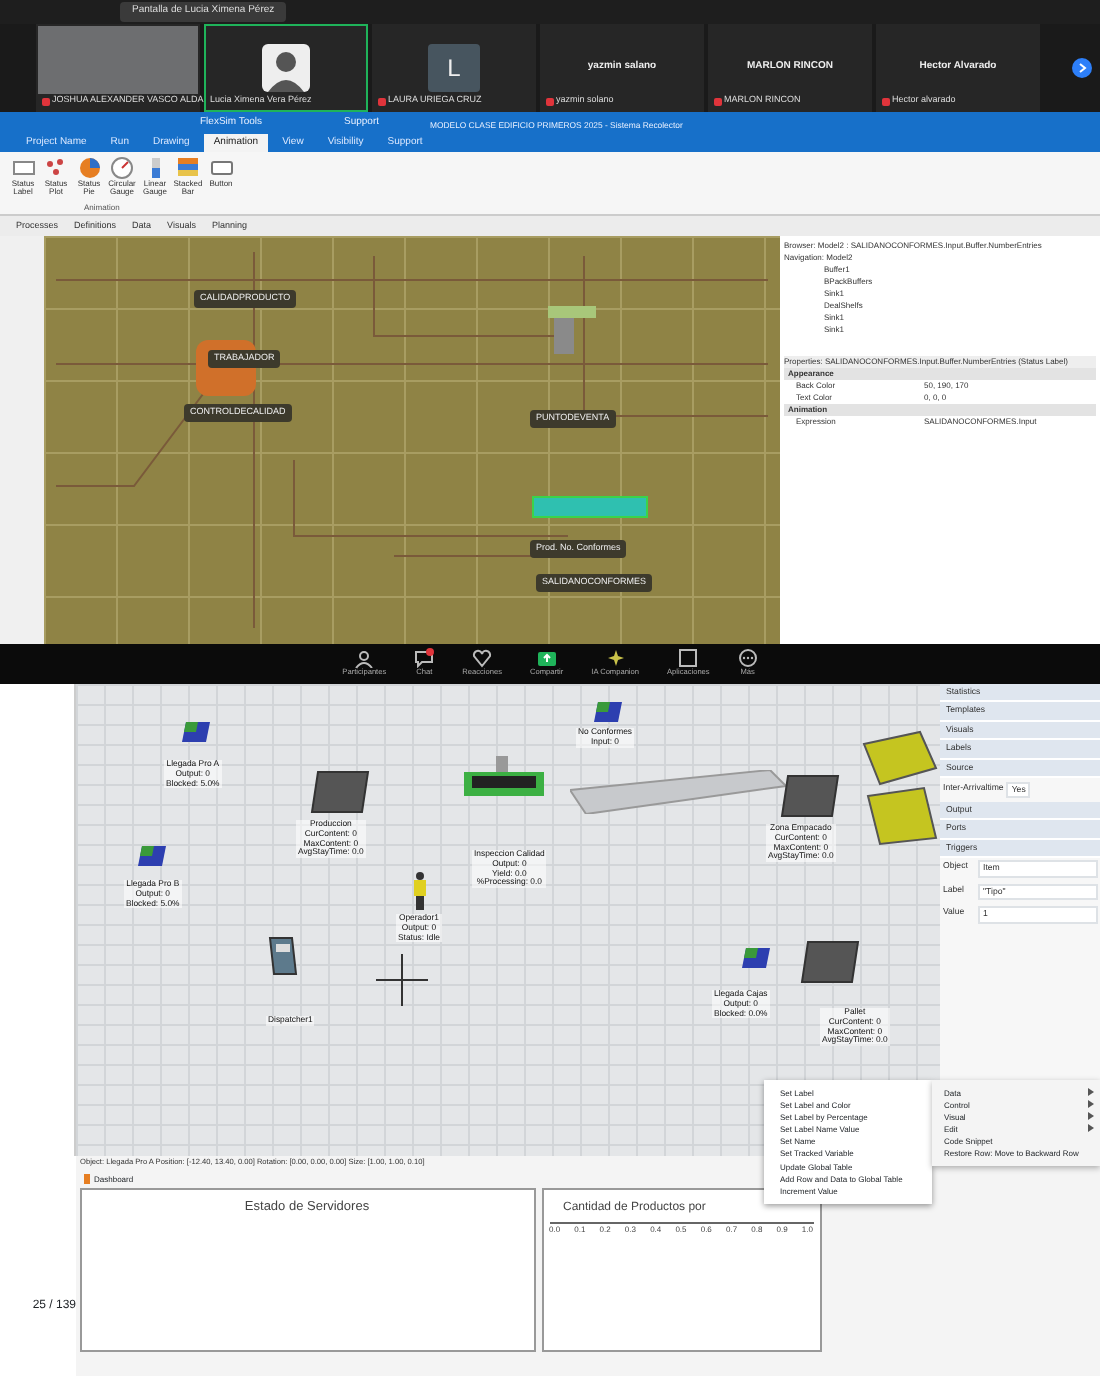 Image resolution: width=1100 pixels, height=1376 pixels. I want to click on share-screen-icon, so click(546, 658).